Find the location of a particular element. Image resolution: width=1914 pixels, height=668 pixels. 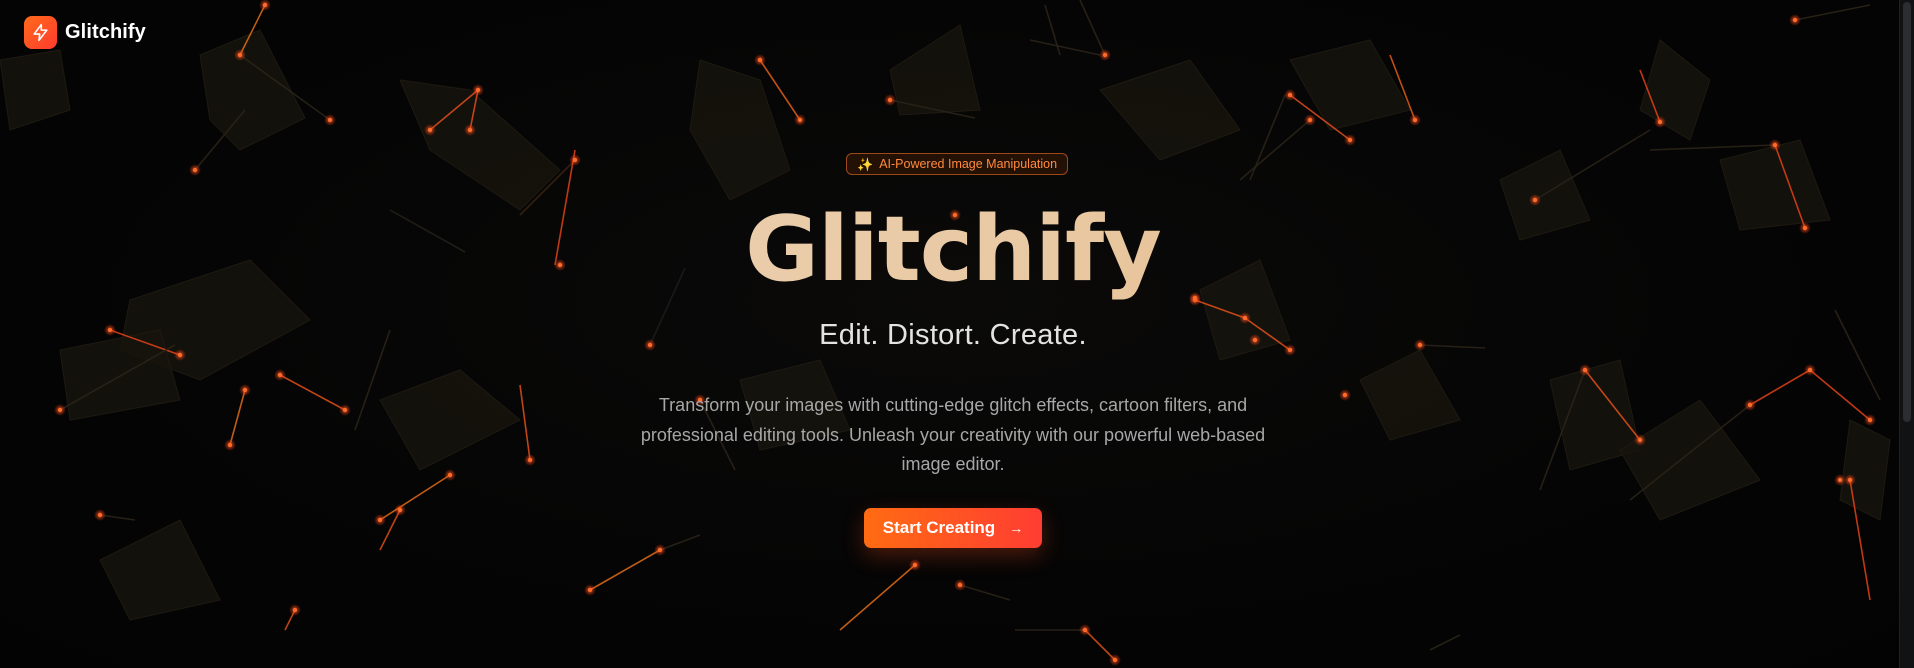

arrow-right-icon: → is located at coordinates (1016, 528).